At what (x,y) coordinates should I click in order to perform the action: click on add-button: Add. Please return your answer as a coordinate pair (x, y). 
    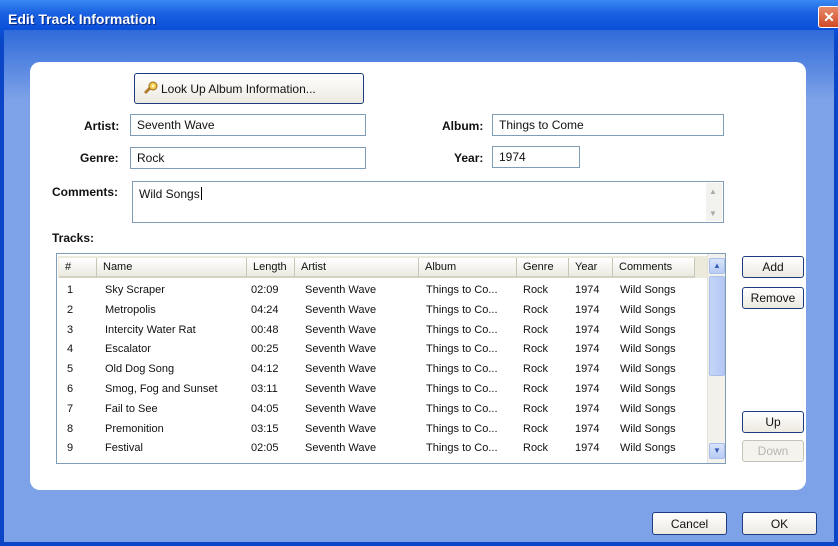
    Looking at the image, I should click on (773, 267).